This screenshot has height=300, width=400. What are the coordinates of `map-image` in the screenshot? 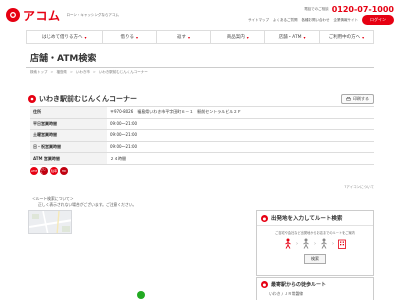 It's located at (50, 222).